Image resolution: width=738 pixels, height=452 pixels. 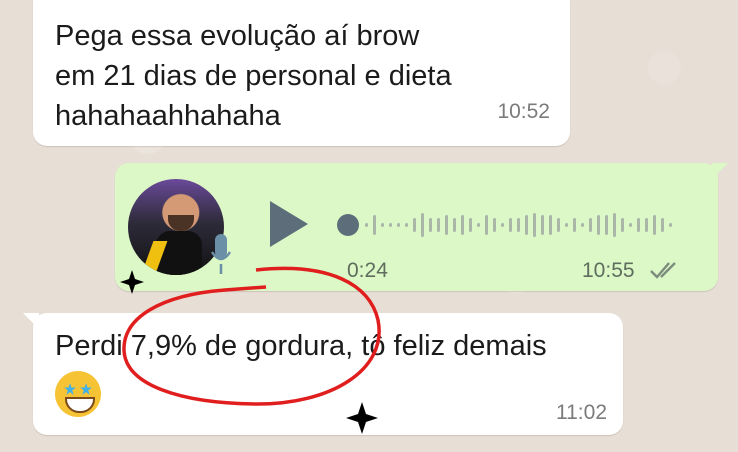 What do you see at coordinates (523, 111) in the screenshot?
I see `message-timestamp: 10:52` at bounding box center [523, 111].